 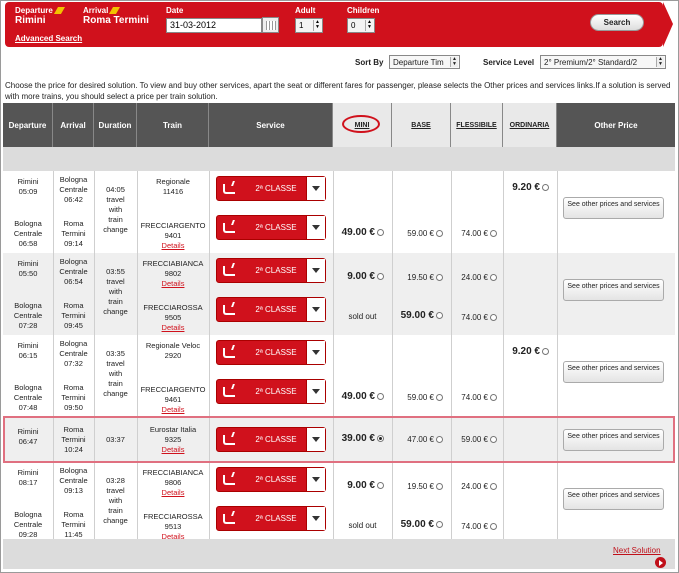 I want to click on service-label: 2ª CLASSE, so click(x=276, y=309).